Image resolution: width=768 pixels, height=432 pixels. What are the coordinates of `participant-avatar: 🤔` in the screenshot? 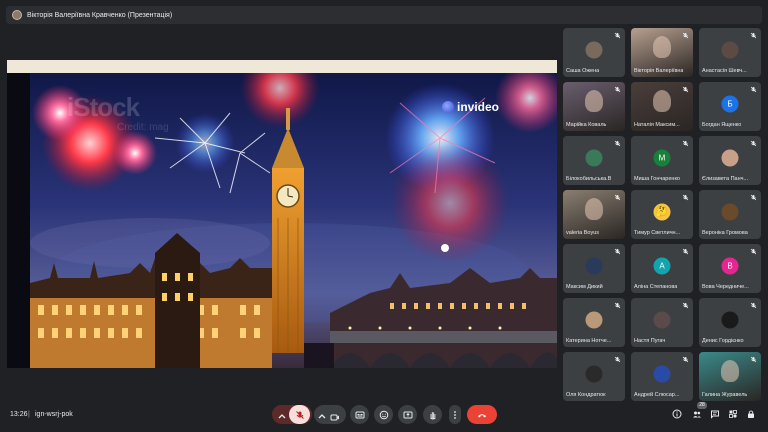 It's located at (662, 212).